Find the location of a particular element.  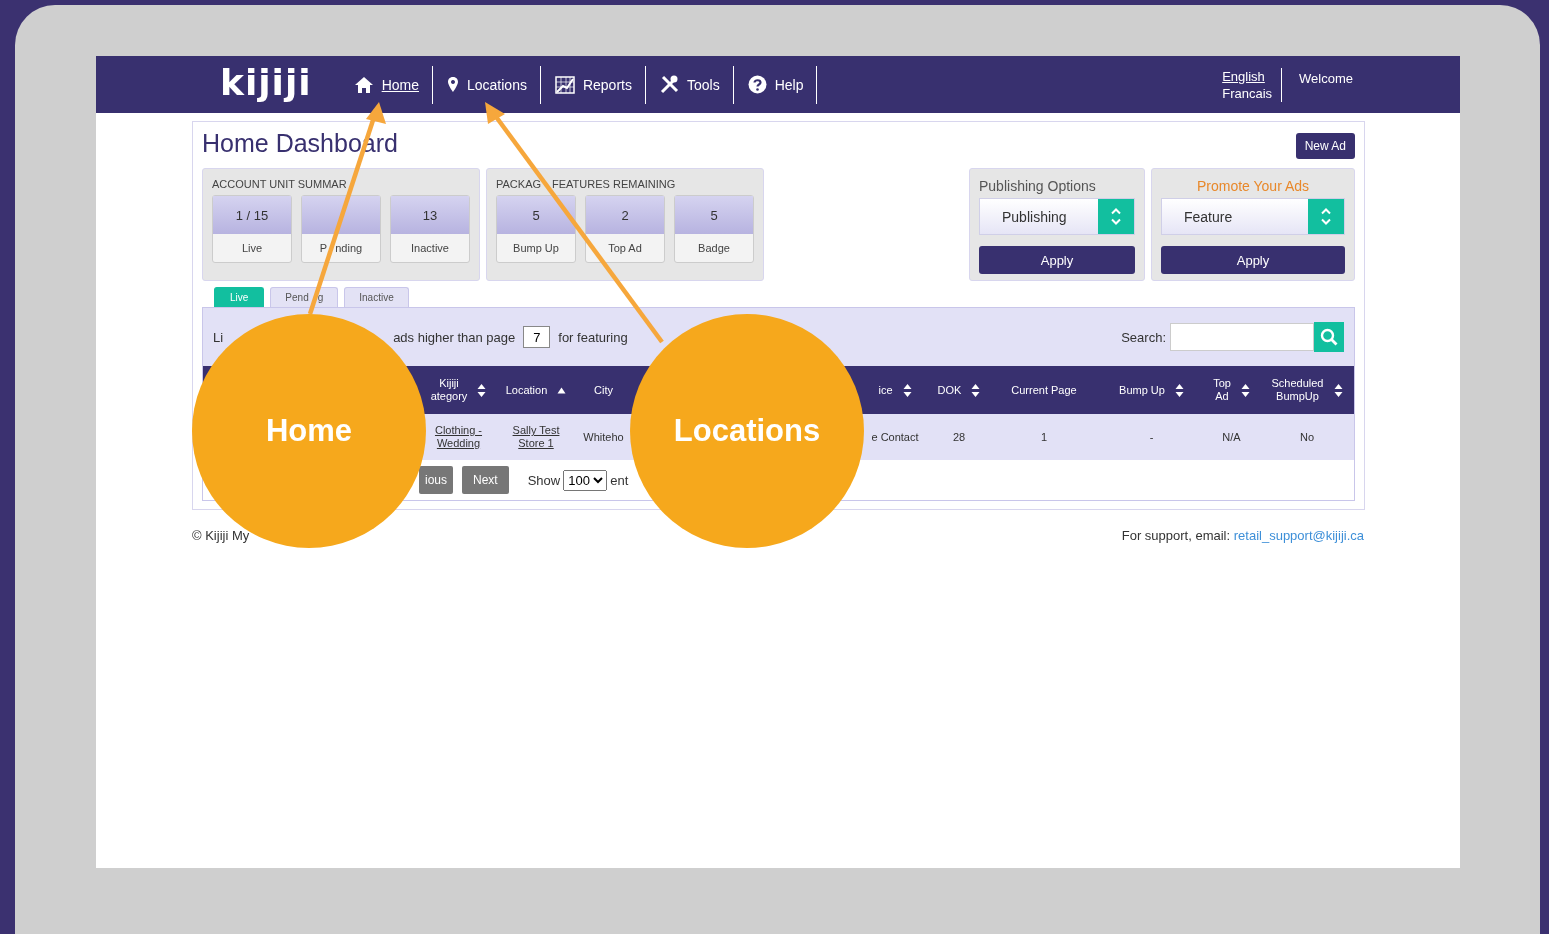

search-label: Search: is located at coordinates (1143, 337).